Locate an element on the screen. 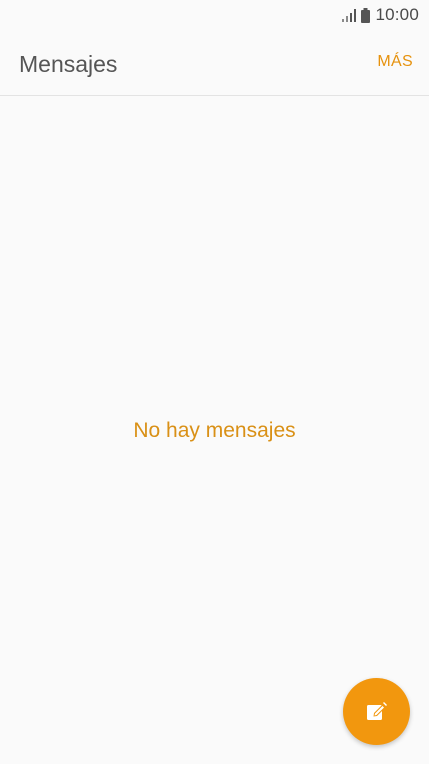 Image resolution: width=429 pixels, height=764 pixels. compose-icon is located at coordinates (377, 712).